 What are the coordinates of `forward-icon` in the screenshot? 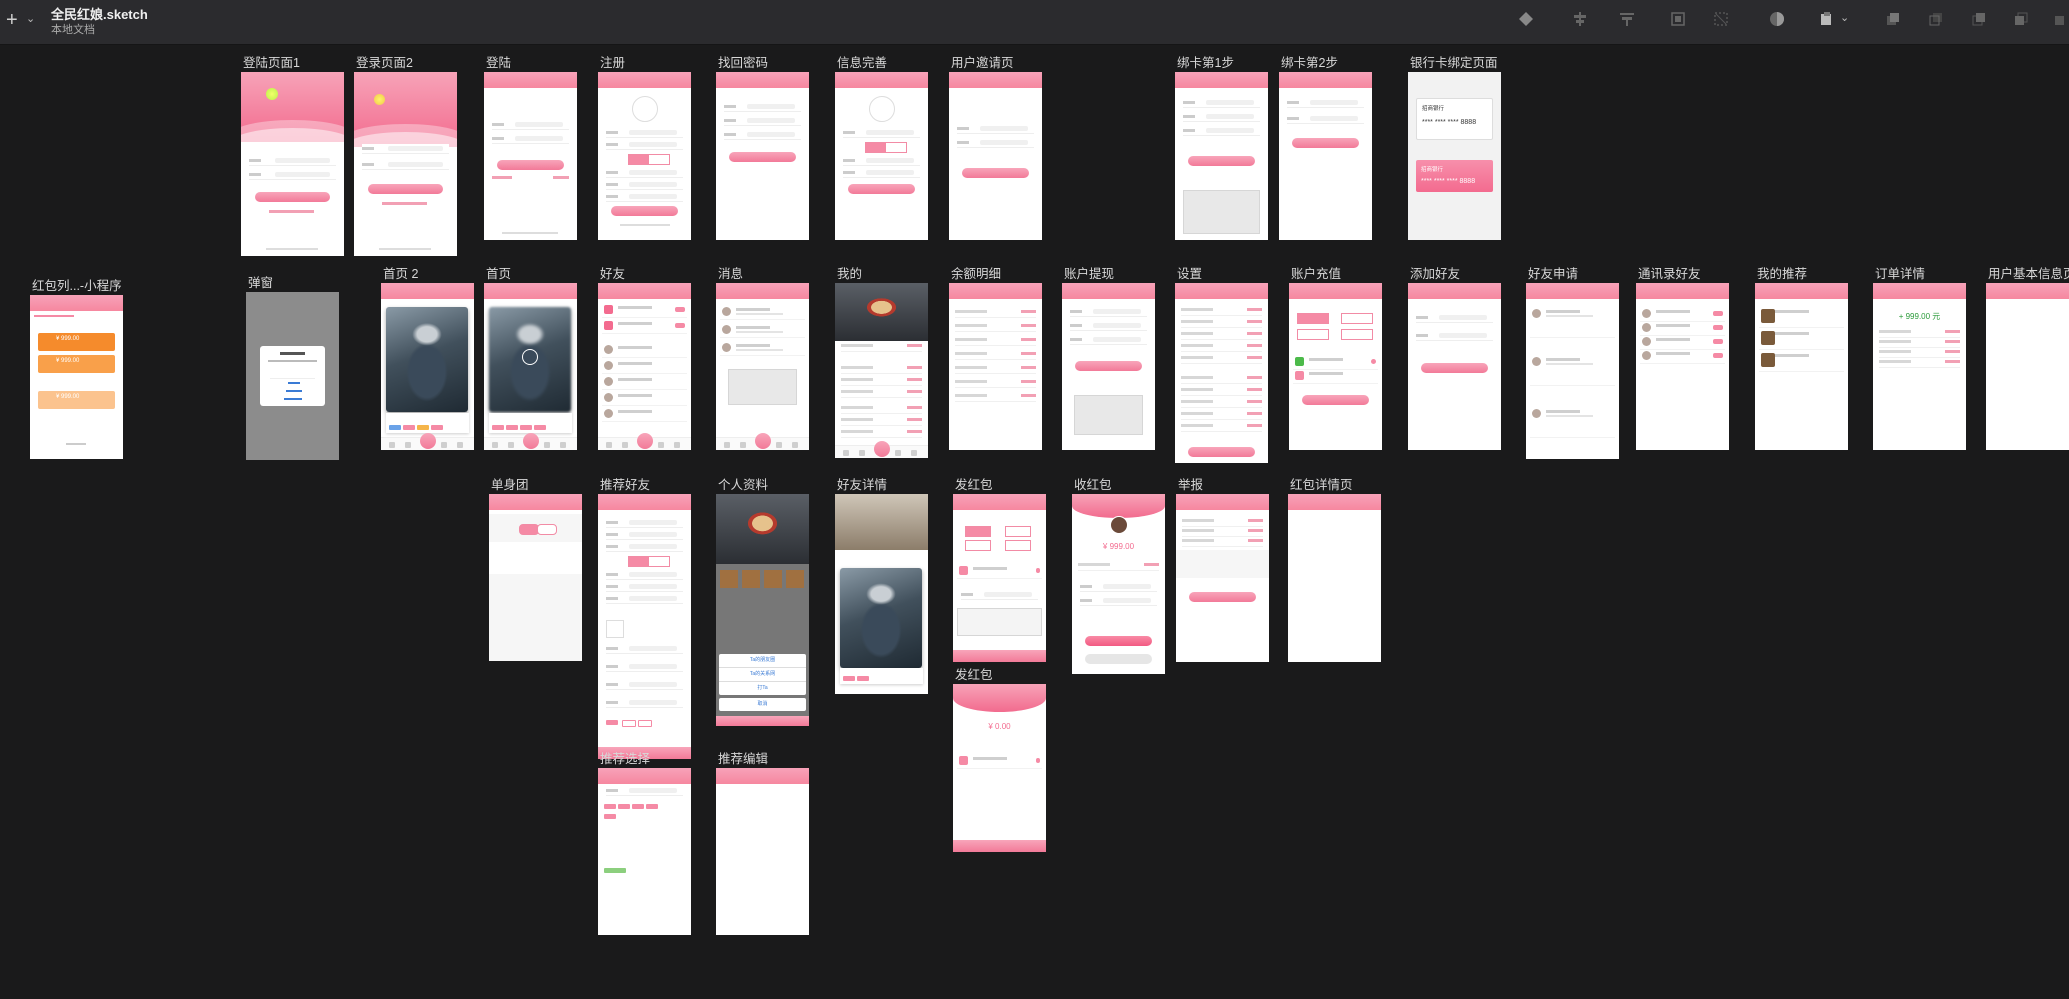 It's located at (1893, 19).